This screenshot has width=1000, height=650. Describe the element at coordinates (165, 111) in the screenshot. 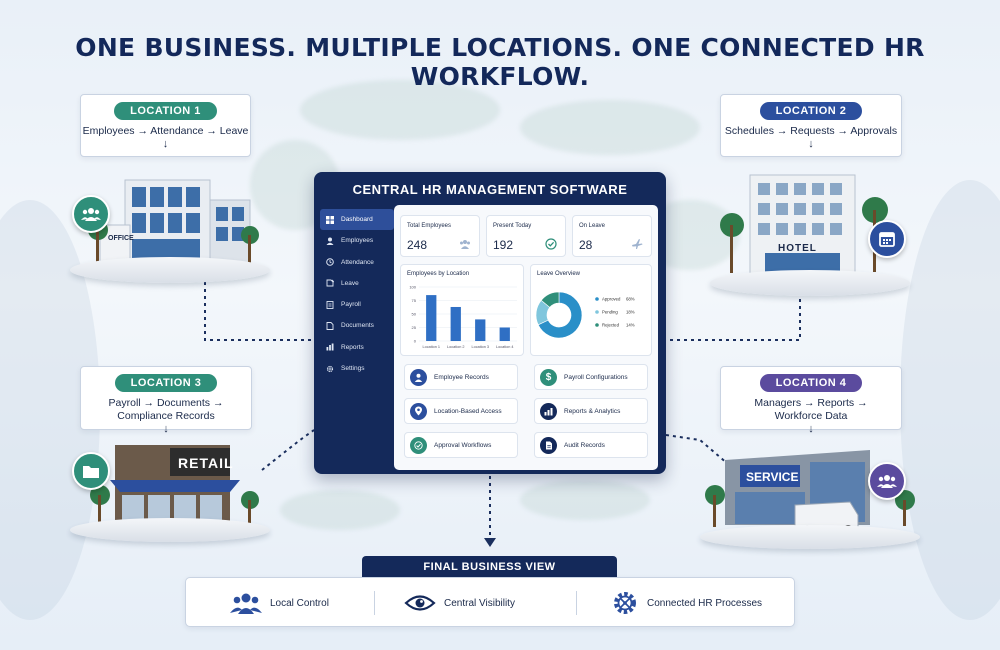

I see `location-1-pill: LOCATION 1` at that location.